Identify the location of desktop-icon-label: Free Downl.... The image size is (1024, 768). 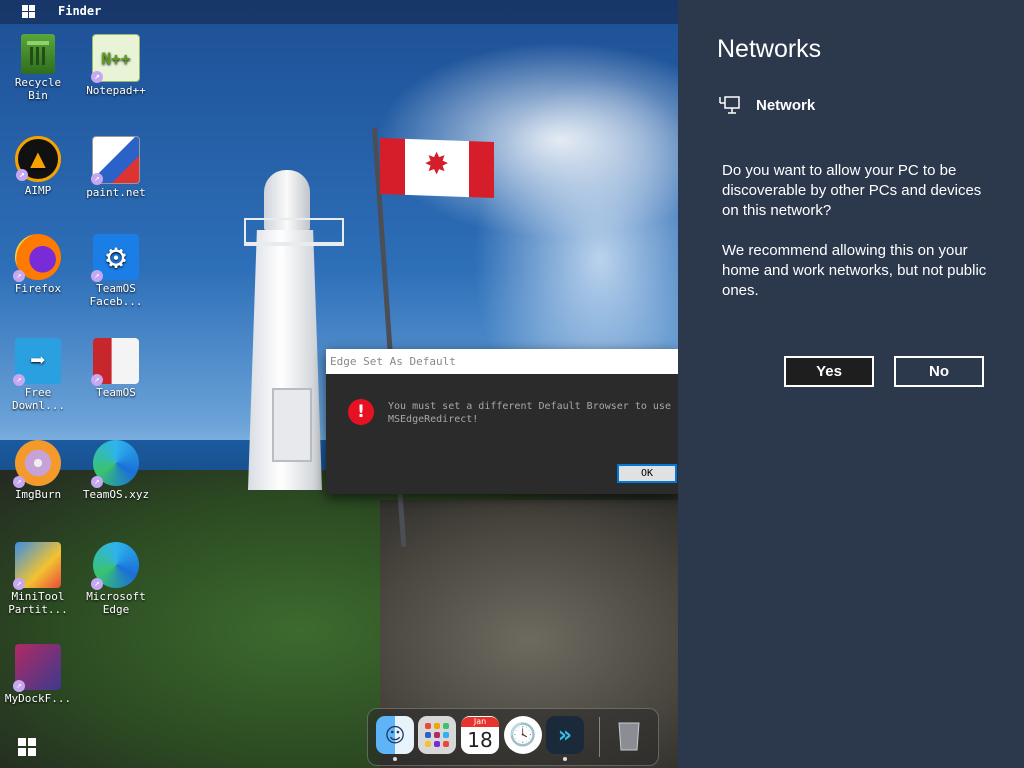
(38, 399).